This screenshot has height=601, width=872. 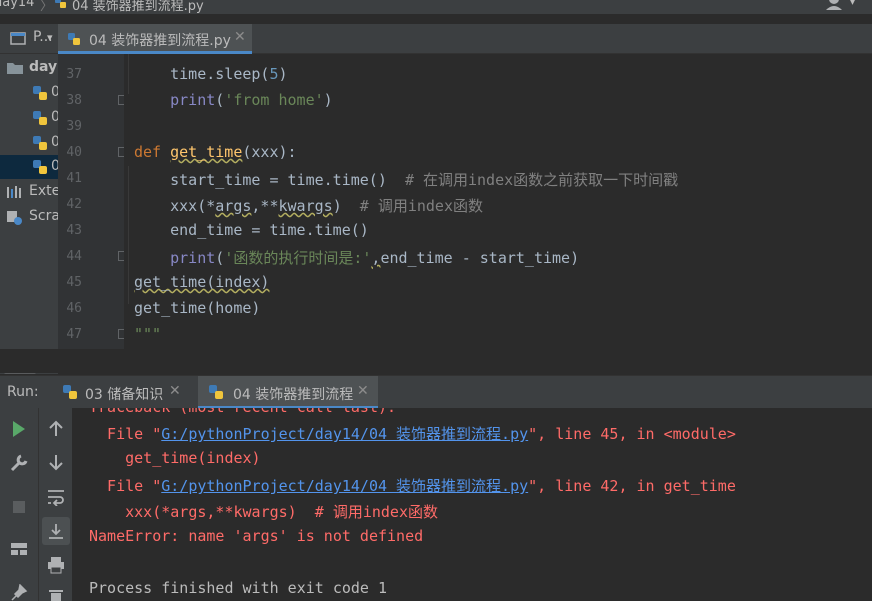 What do you see at coordinates (74, 282) in the screenshot?
I see `line-number: 45` at bounding box center [74, 282].